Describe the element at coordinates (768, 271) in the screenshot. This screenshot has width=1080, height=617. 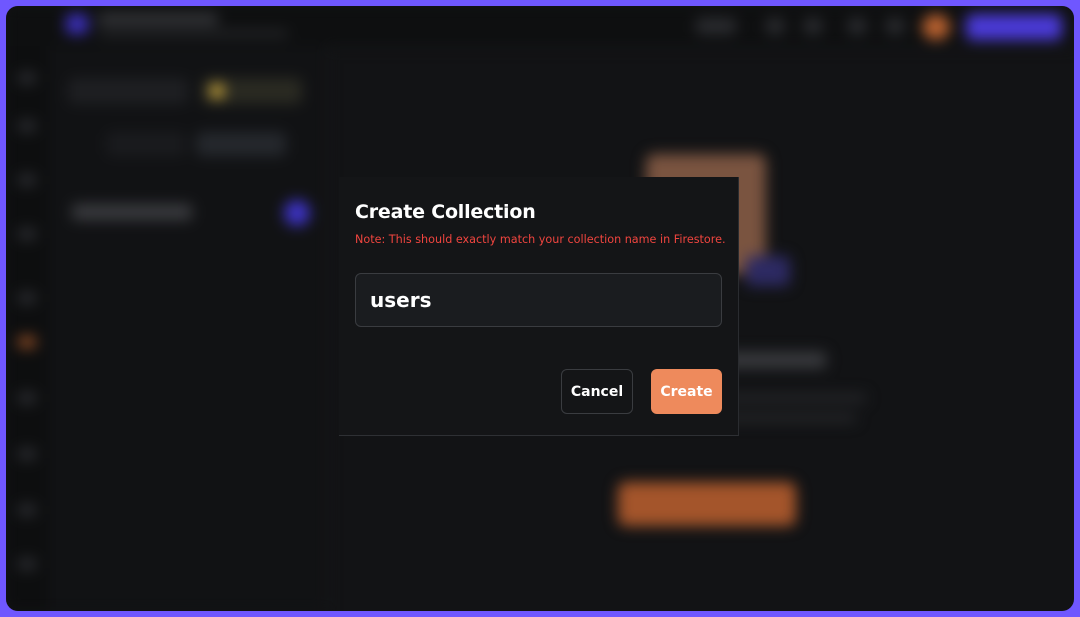
I see `empty-state-illustration-accent` at that location.